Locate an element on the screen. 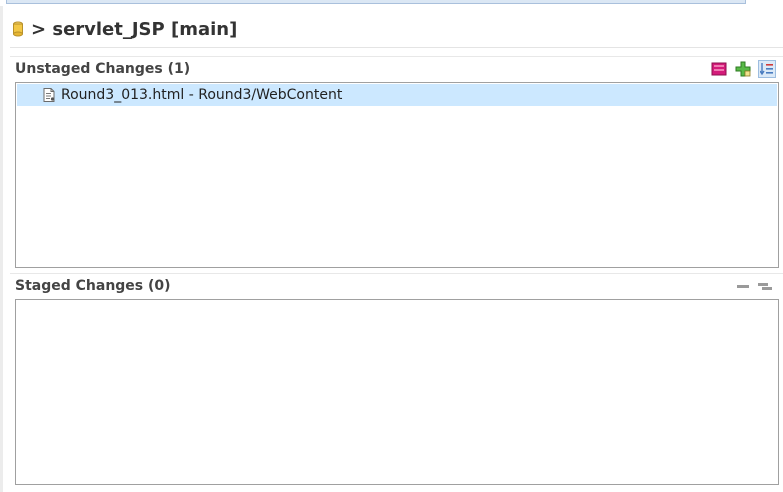 This screenshot has width=783, height=492. repository-header: > servlet_JSP [main] is located at coordinates (124, 29).